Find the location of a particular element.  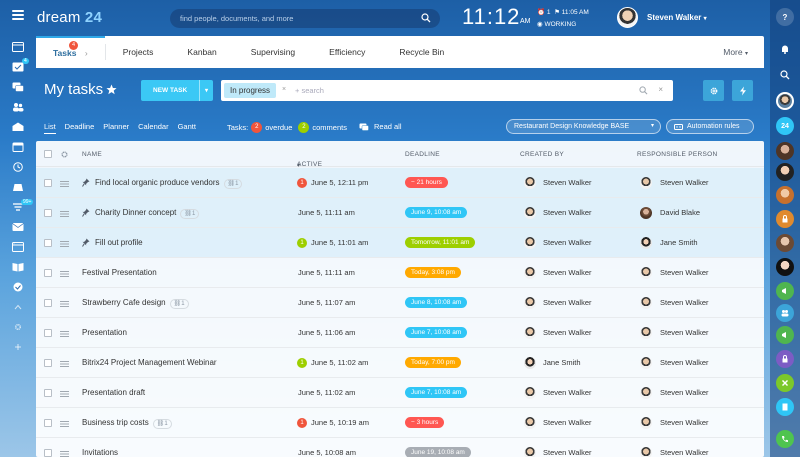

column-created-by: CREATED BY is located at coordinates (542, 154).